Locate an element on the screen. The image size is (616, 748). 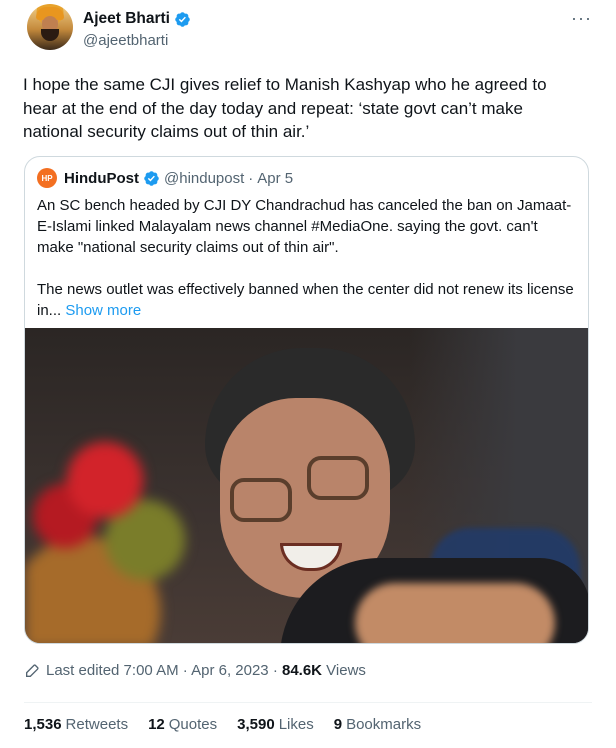
retweets-stat: 1,536 Retweets is located at coordinates (76, 724).